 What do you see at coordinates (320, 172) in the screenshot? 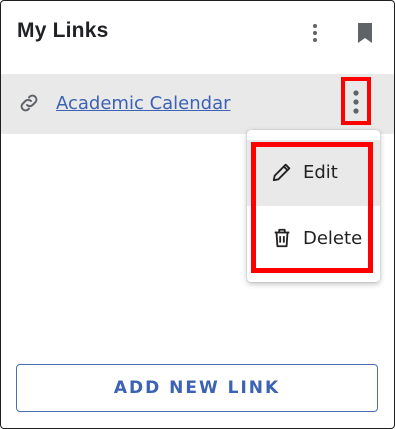
I see `menu-item-label: Edit` at bounding box center [320, 172].